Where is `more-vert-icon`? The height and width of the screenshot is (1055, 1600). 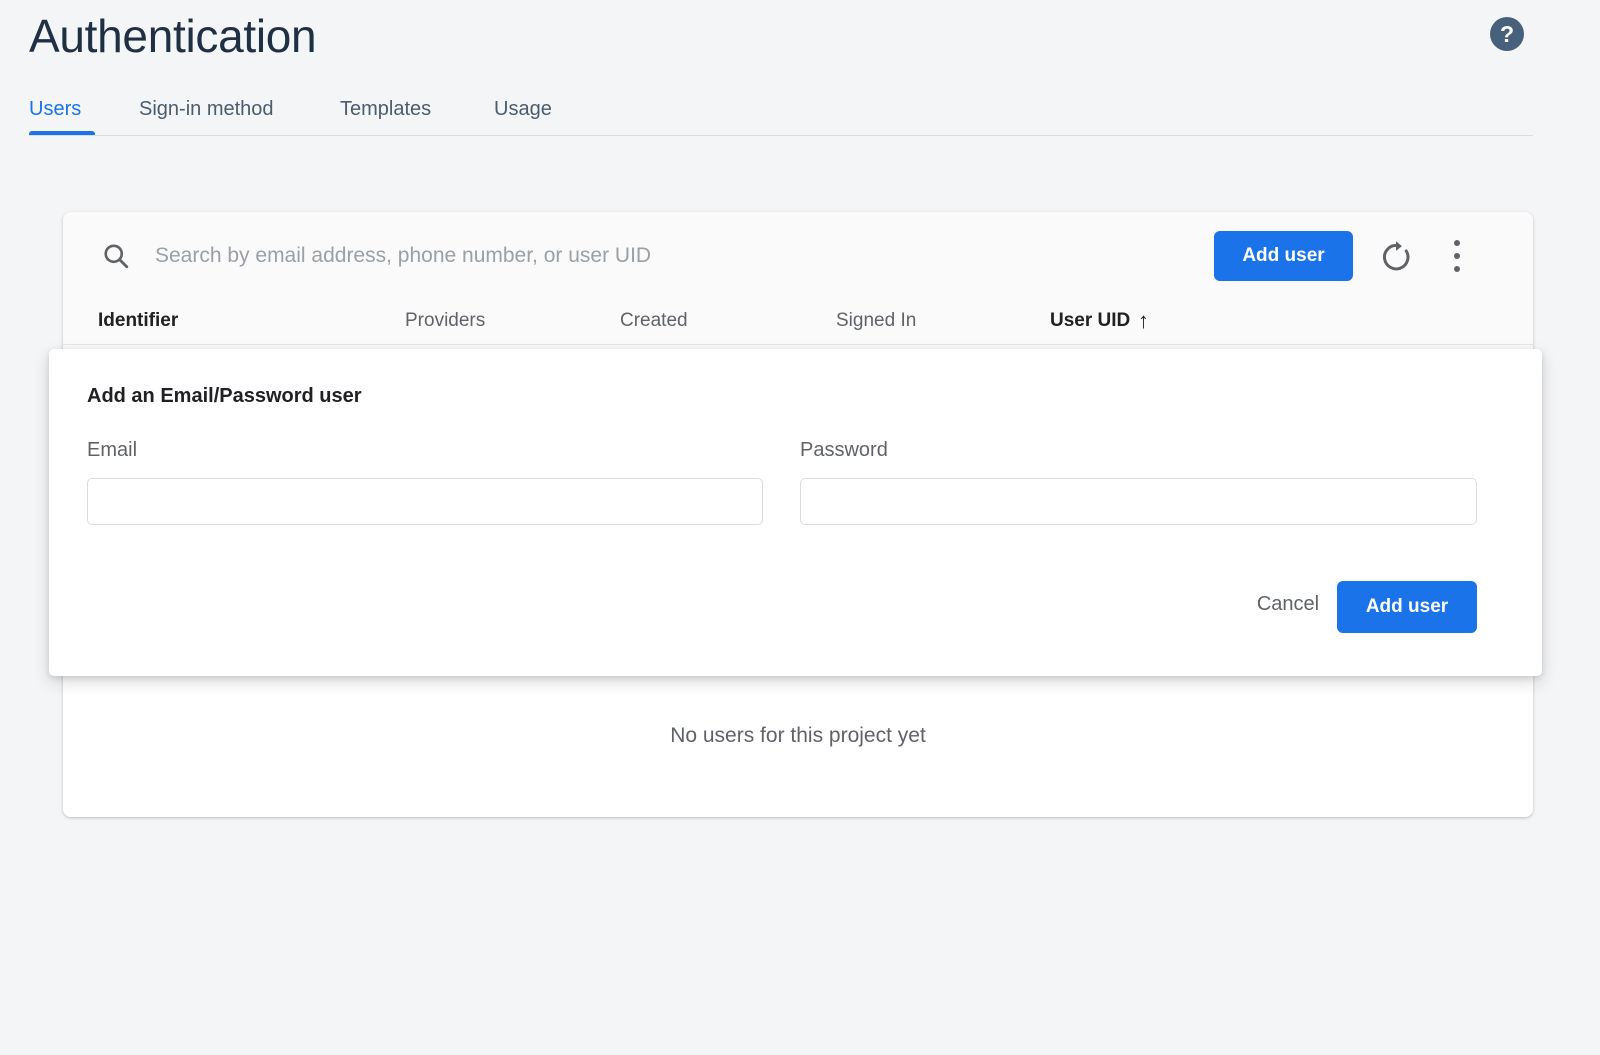 more-vert-icon is located at coordinates (1457, 256).